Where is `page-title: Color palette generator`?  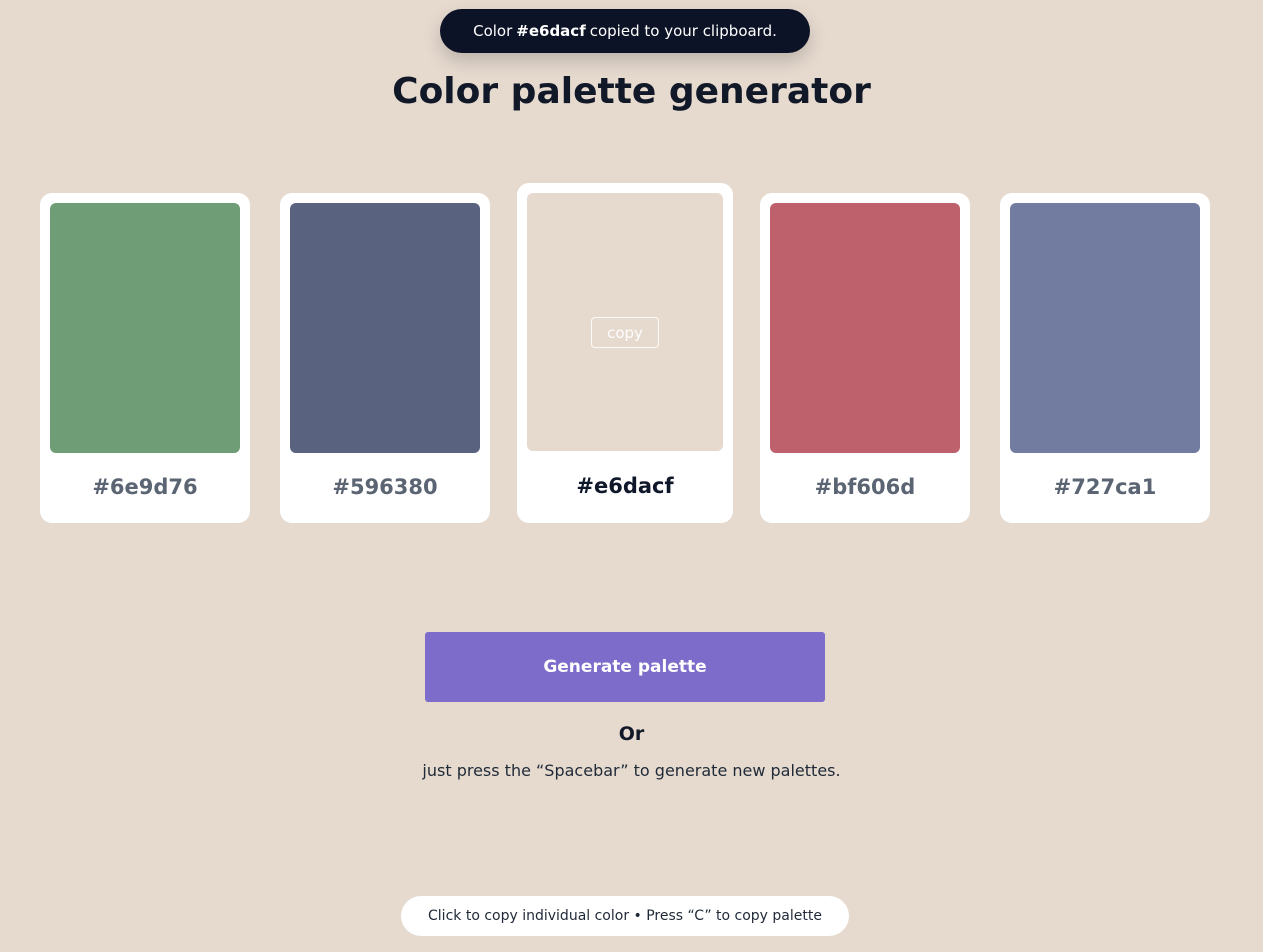
page-title: Color palette generator is located at coordinates (631, 91).